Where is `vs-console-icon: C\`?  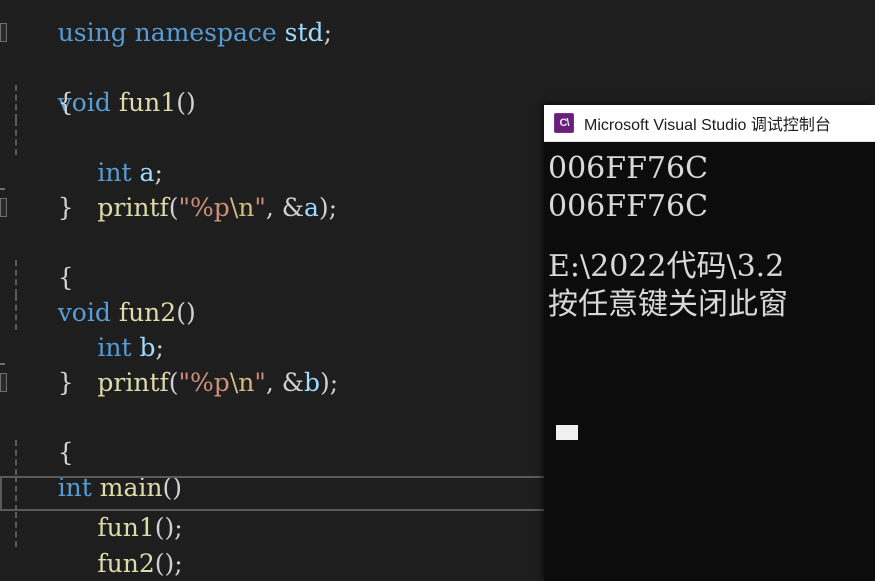 vs-console-icon: C\ is located at coordinates (564, 123).